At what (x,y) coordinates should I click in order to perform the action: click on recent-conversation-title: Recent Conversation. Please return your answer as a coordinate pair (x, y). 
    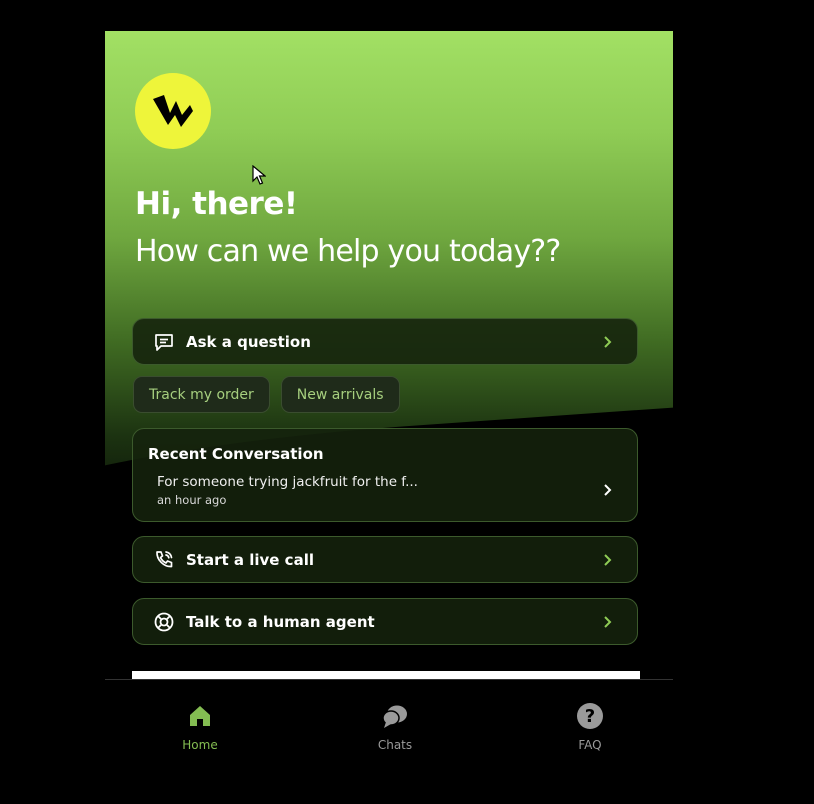
    Looking at the image, I should click on (236, 454).